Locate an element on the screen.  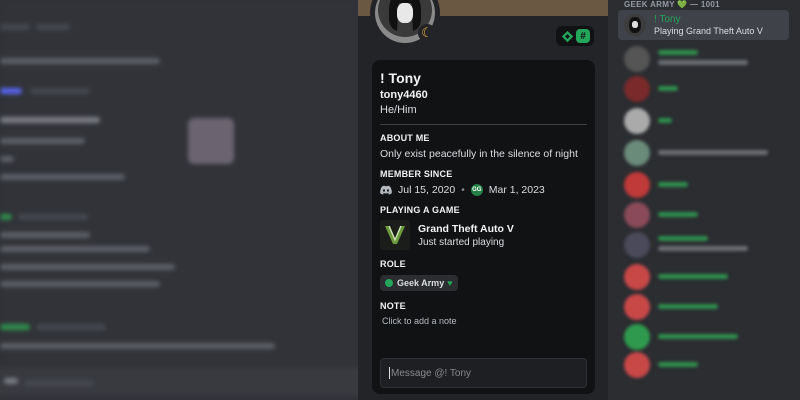
server-icon: GG is located at coordinates (476, 190).